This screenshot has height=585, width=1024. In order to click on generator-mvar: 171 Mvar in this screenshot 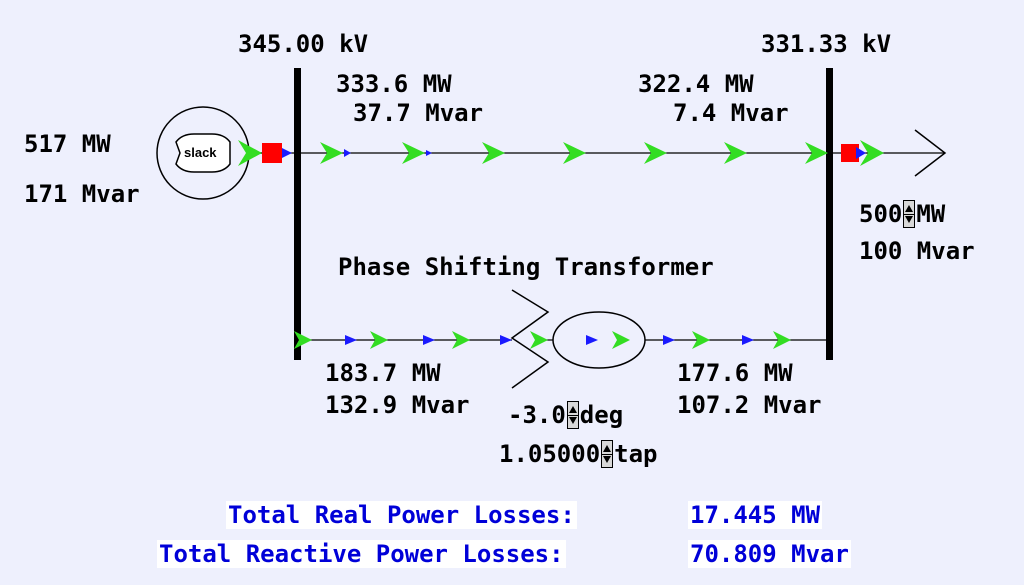, I will do `click(82, 194)`.